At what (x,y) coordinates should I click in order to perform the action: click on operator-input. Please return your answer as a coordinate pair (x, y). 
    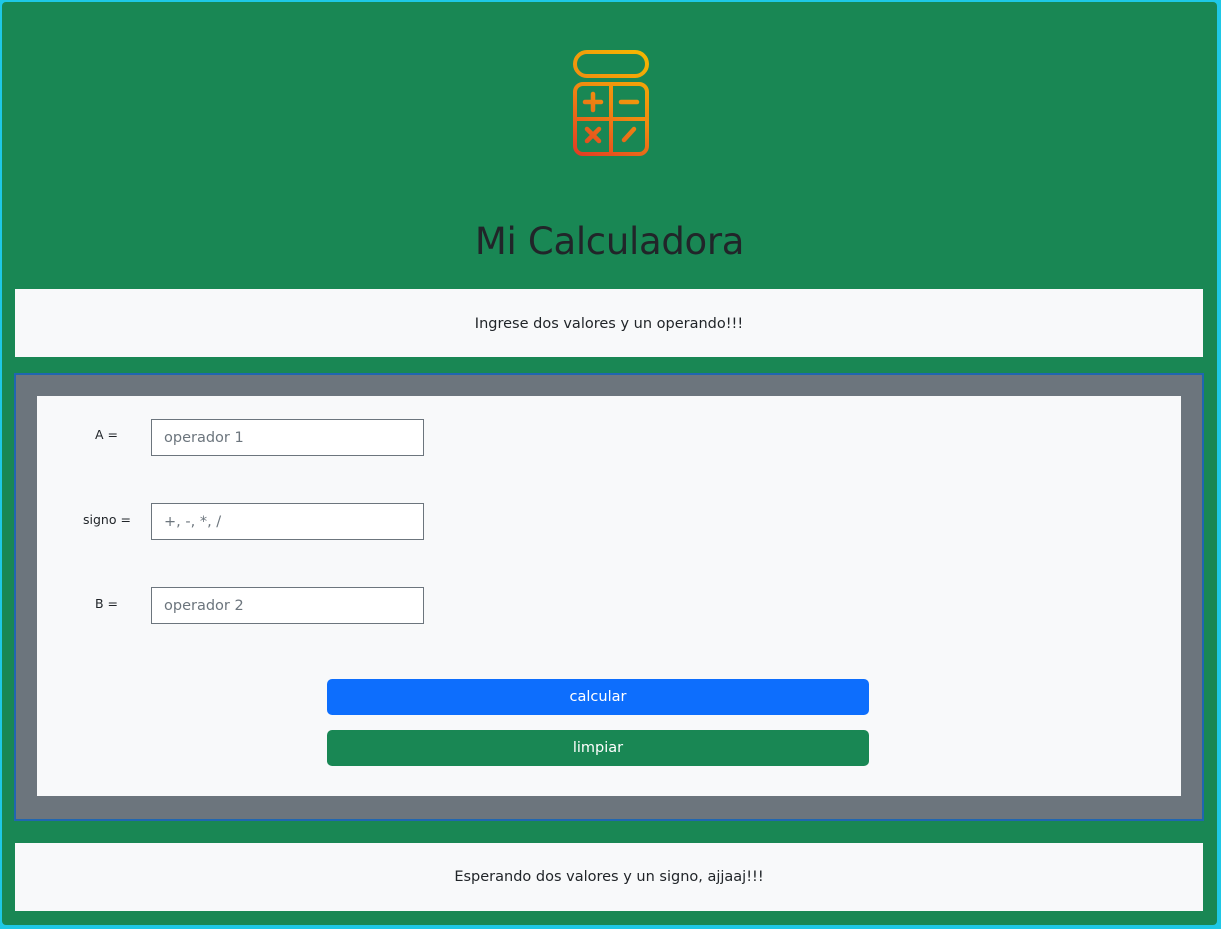
    Looking at the image, I should click on (287, 521).